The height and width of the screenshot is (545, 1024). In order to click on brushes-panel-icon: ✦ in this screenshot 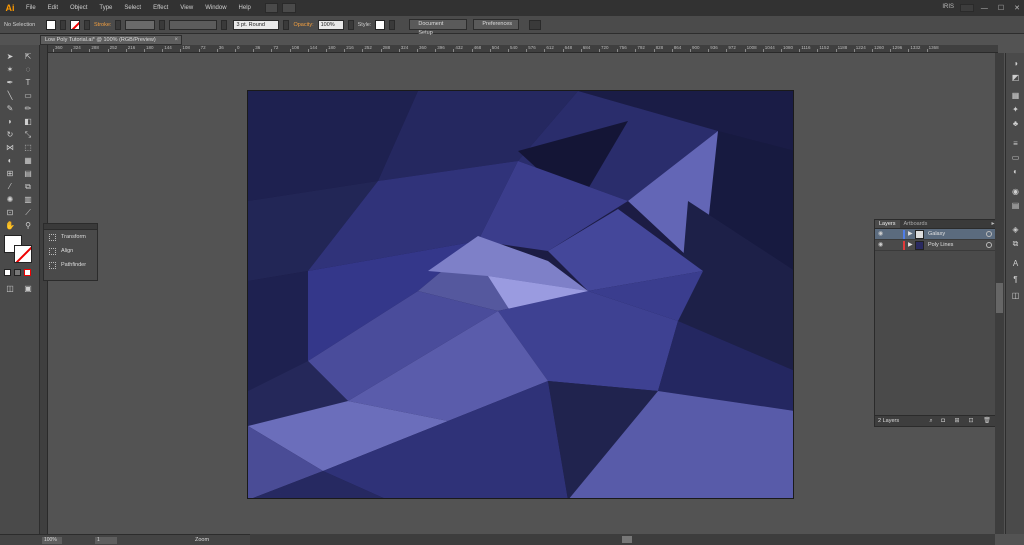, I will do `click(1015, 109)`.